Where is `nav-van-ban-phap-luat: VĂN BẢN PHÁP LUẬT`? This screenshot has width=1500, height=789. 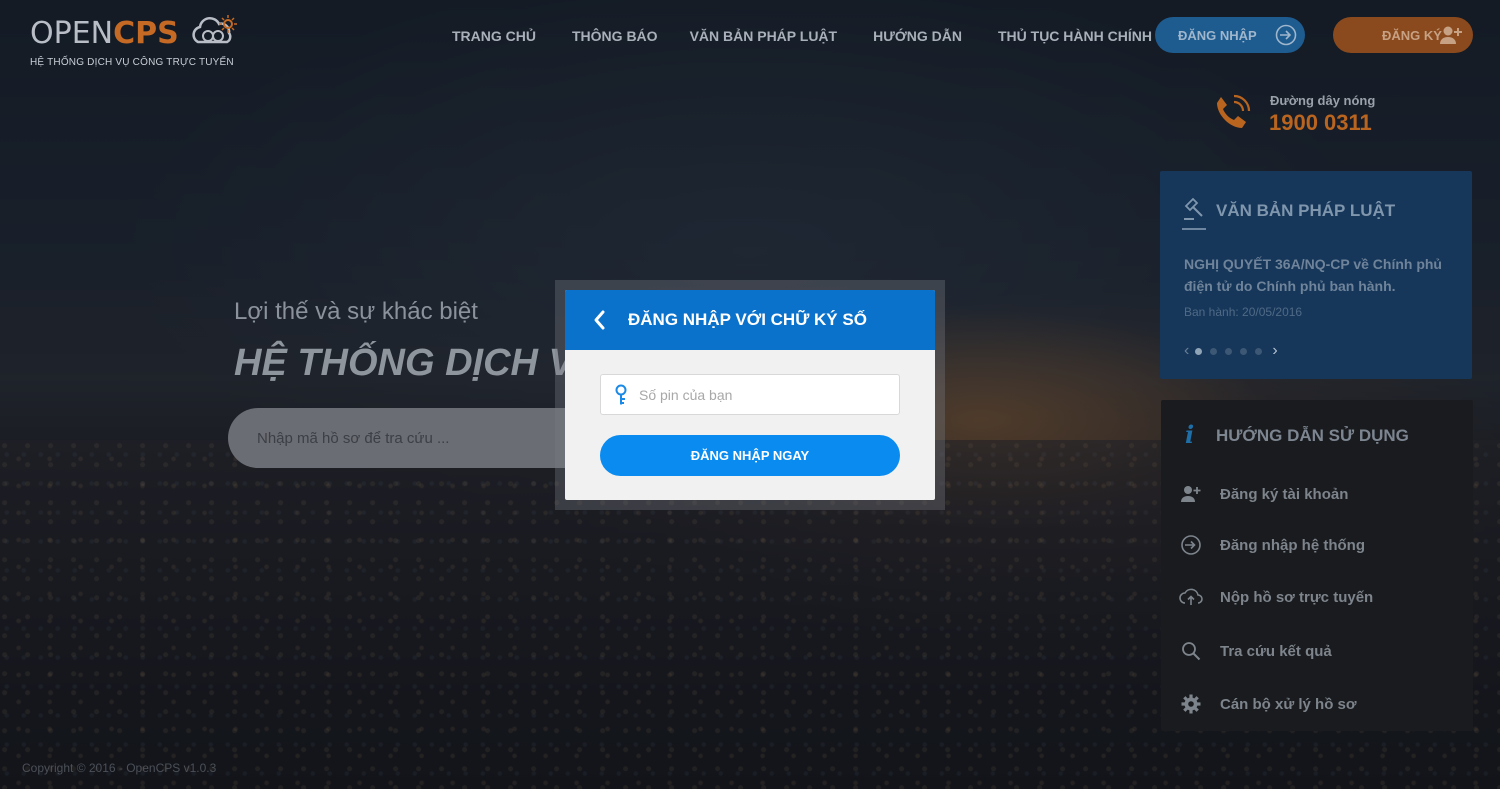
nav-van-ban-phap-luat: VĂN BẢN PHÁP LUẬT is located at coordinates (764, 36).